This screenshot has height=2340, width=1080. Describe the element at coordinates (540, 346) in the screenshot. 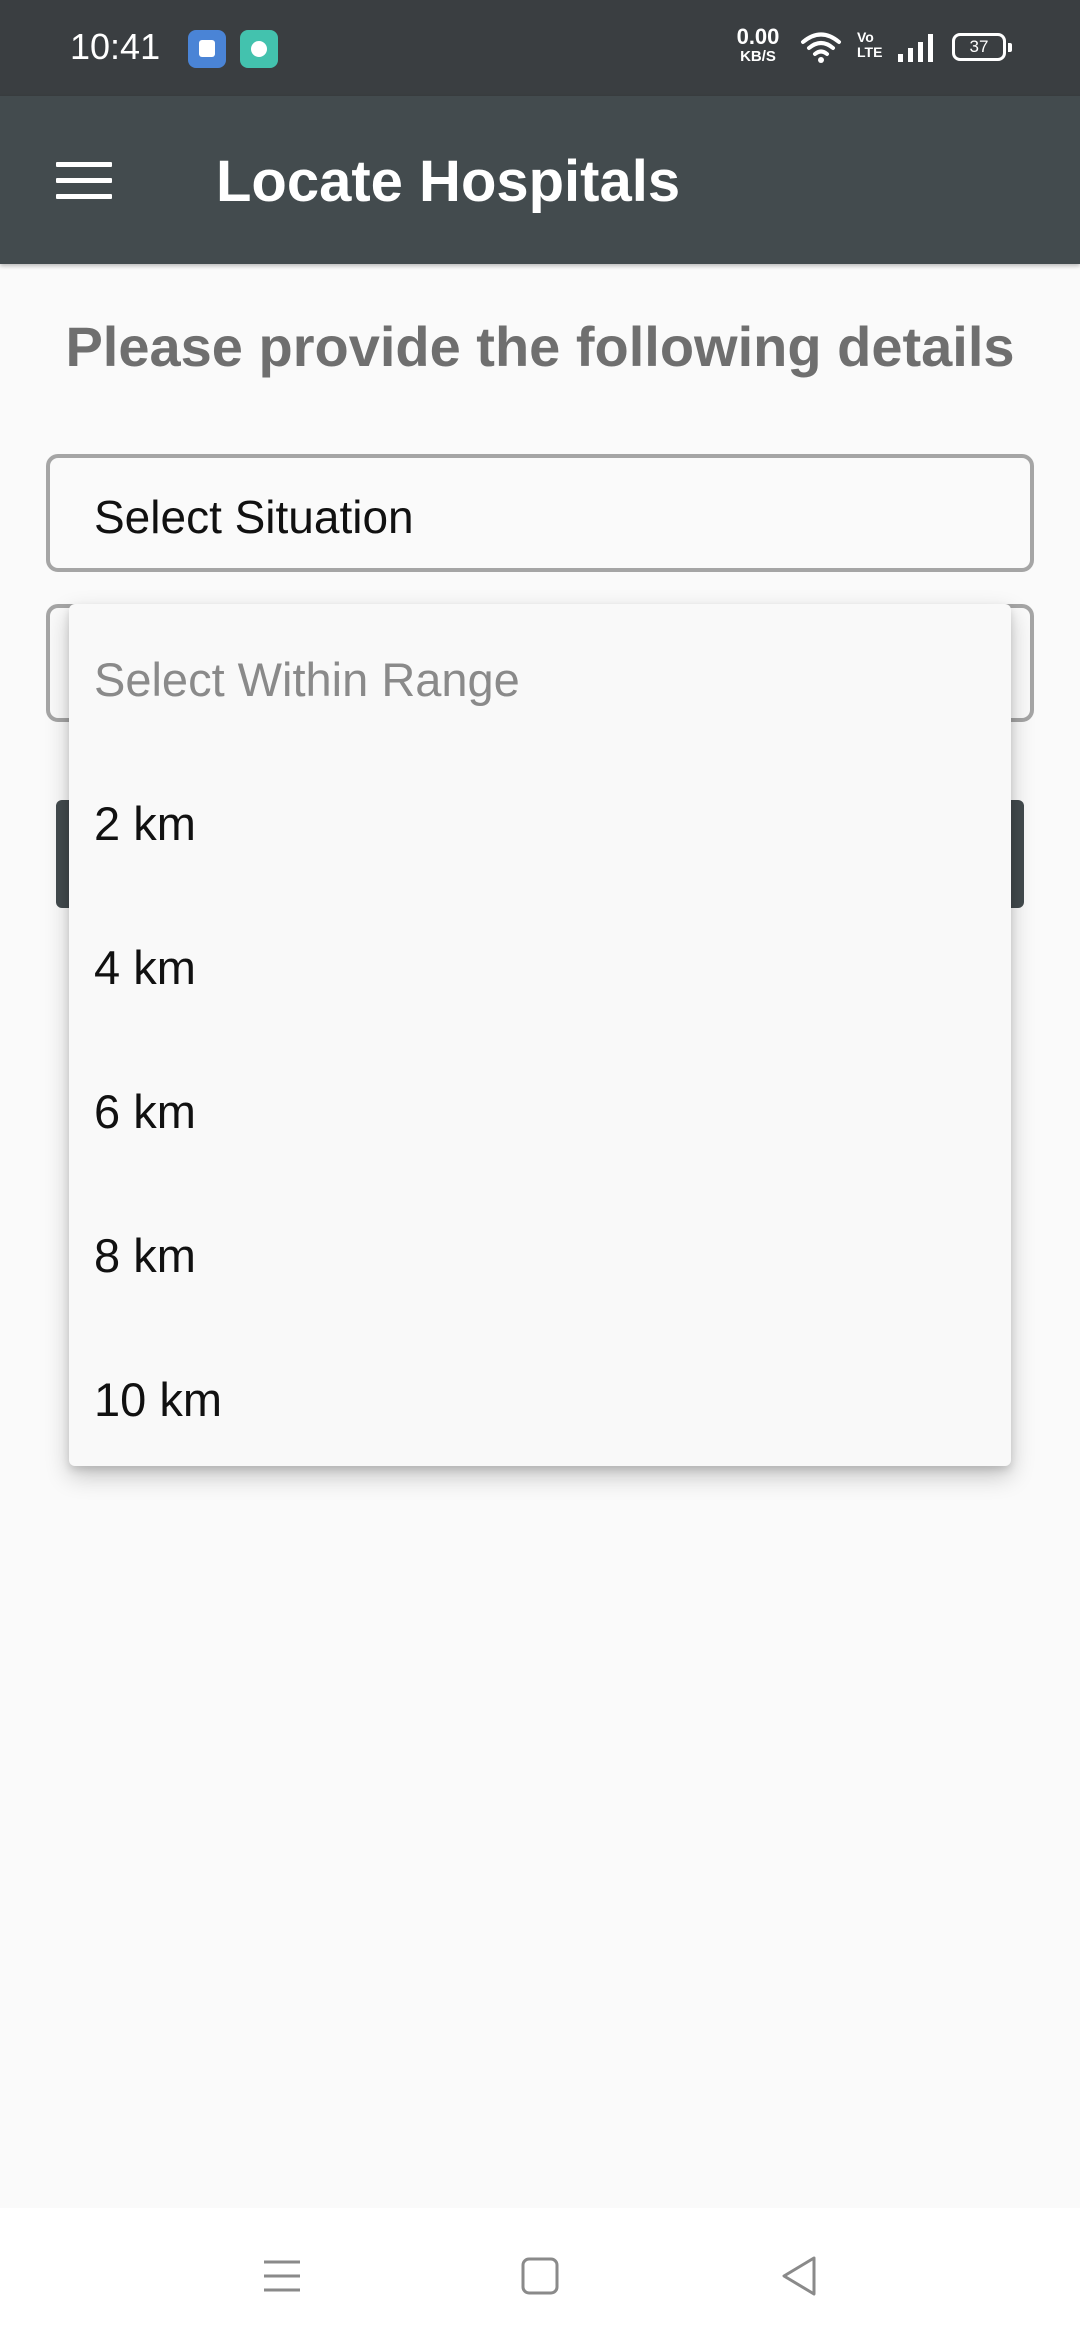

I see `form-heading: Please provide the following details` at that location.